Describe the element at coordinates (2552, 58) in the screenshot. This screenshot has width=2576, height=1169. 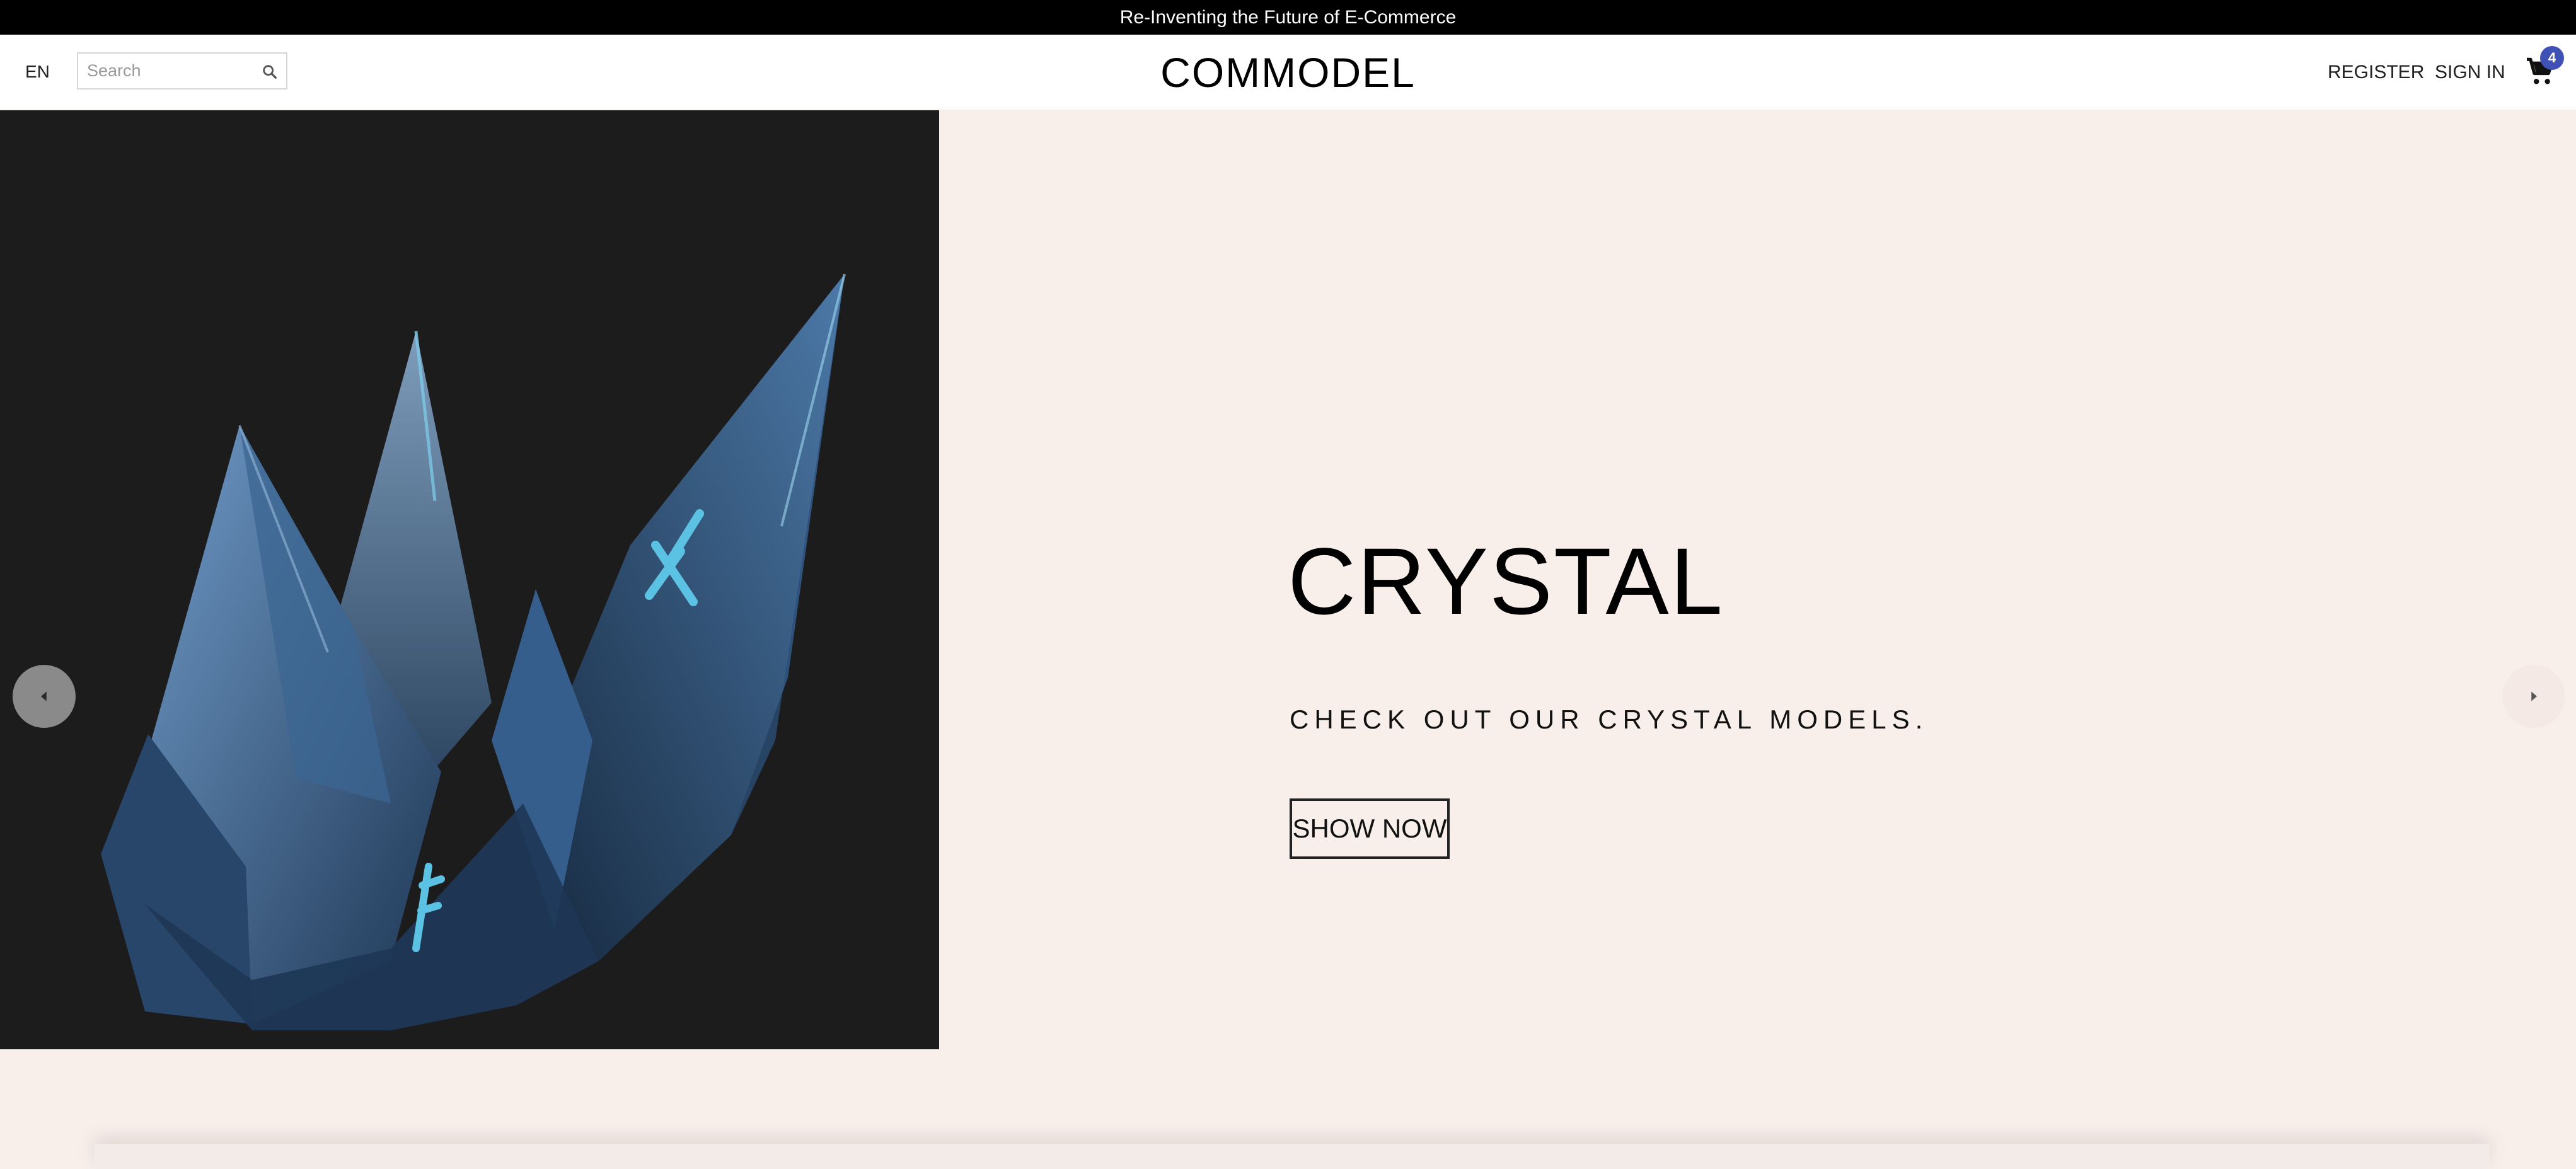
I see `cart-count-badge: 4` at that location.